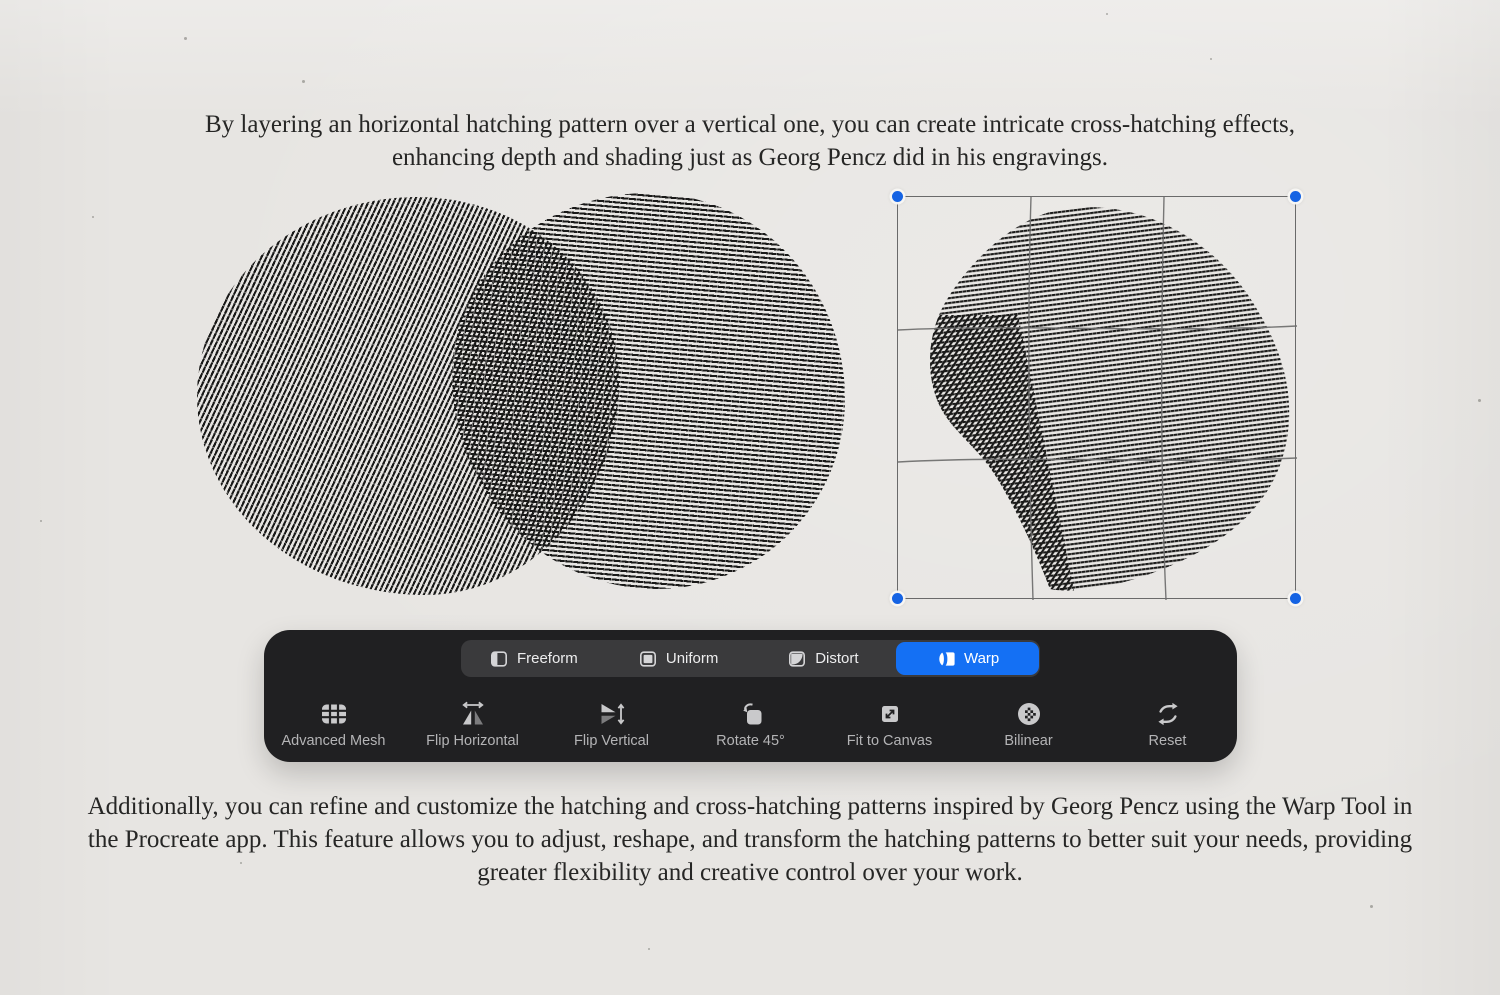  Describe the element at coordinates (473, 714) in the screenshot. I see `flip-horizontal-icon` at that location.